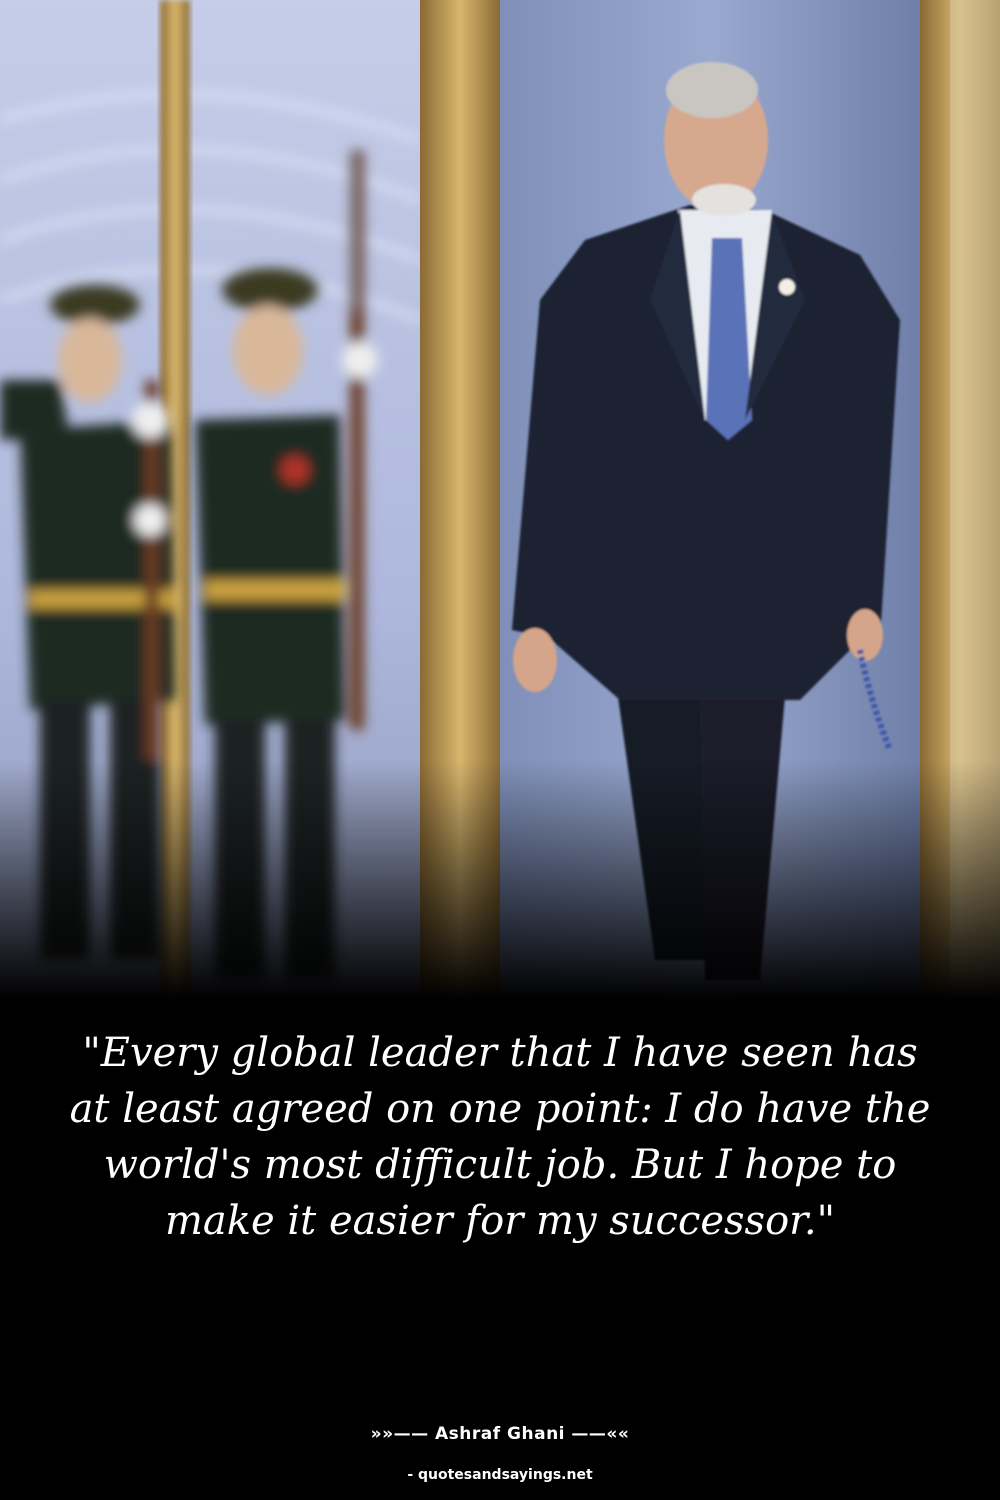 The image size is (1000, 1500). Describe the element at coordinates (500, 1475) in the screenshot. I see `source-website: - quotesandsayings.net` at that location.